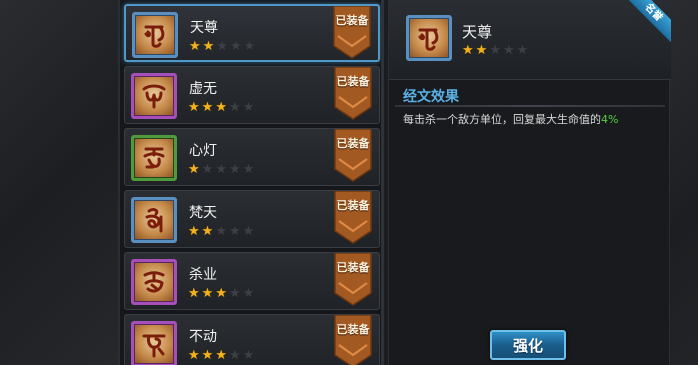 The image size is (698, 365). Describe the element at coordinates (203, 337) in the screenshot. I see `rune-name: 不动` at that location.